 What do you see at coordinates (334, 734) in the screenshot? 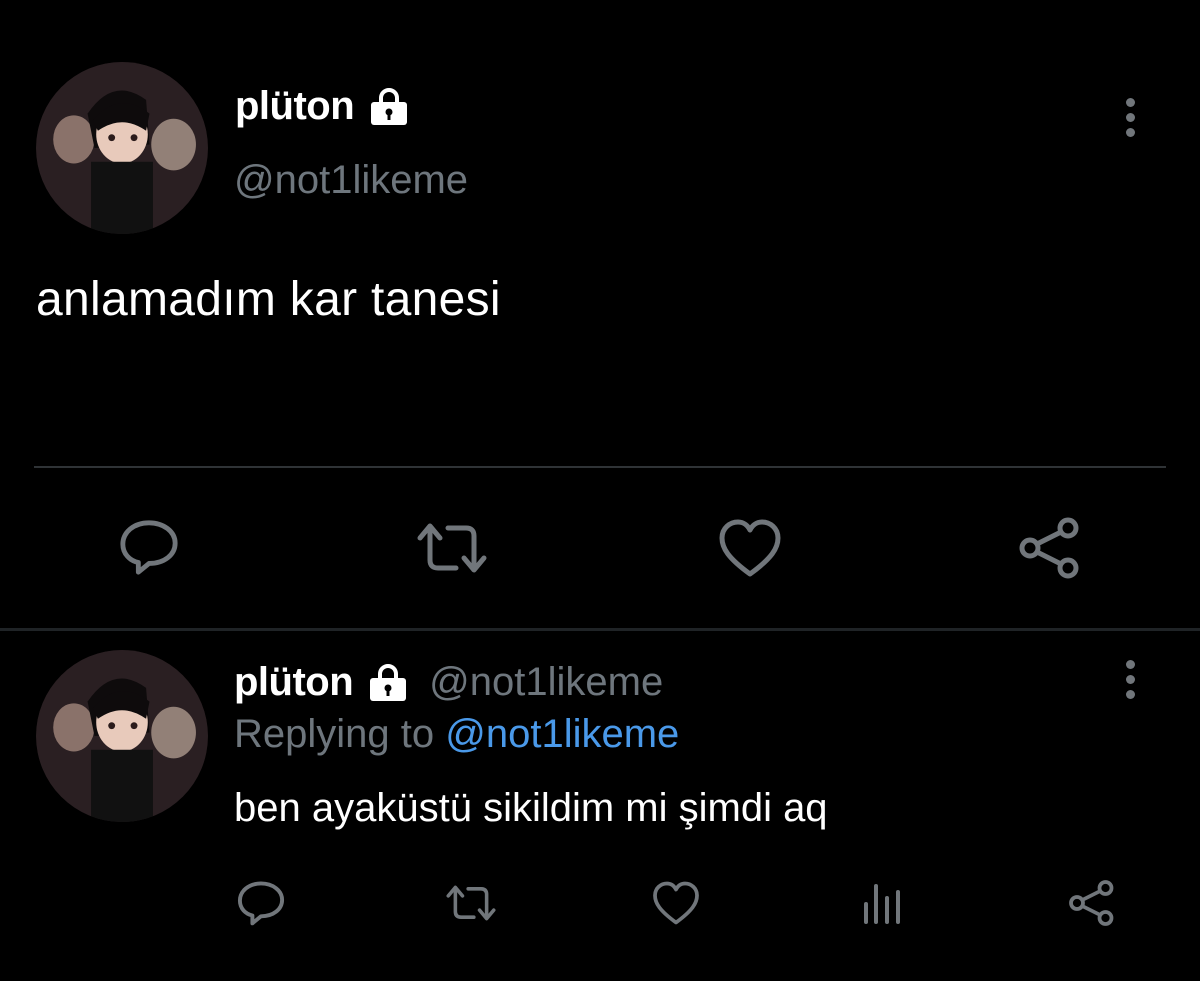
I see `replying-prefix: Replying to` at bounding box center [334, 734].